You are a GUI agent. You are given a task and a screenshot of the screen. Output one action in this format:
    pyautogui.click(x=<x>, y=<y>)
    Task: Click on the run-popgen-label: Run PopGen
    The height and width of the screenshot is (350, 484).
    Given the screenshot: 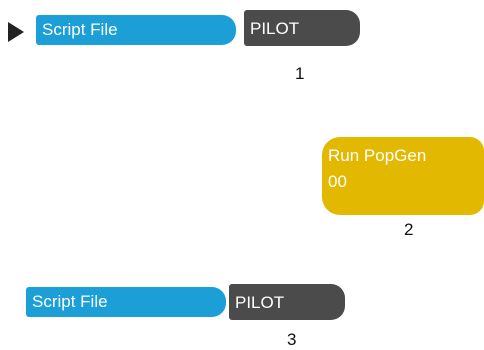 What is the action you would take?
    pyautogui.click(x=377, y=155)
    